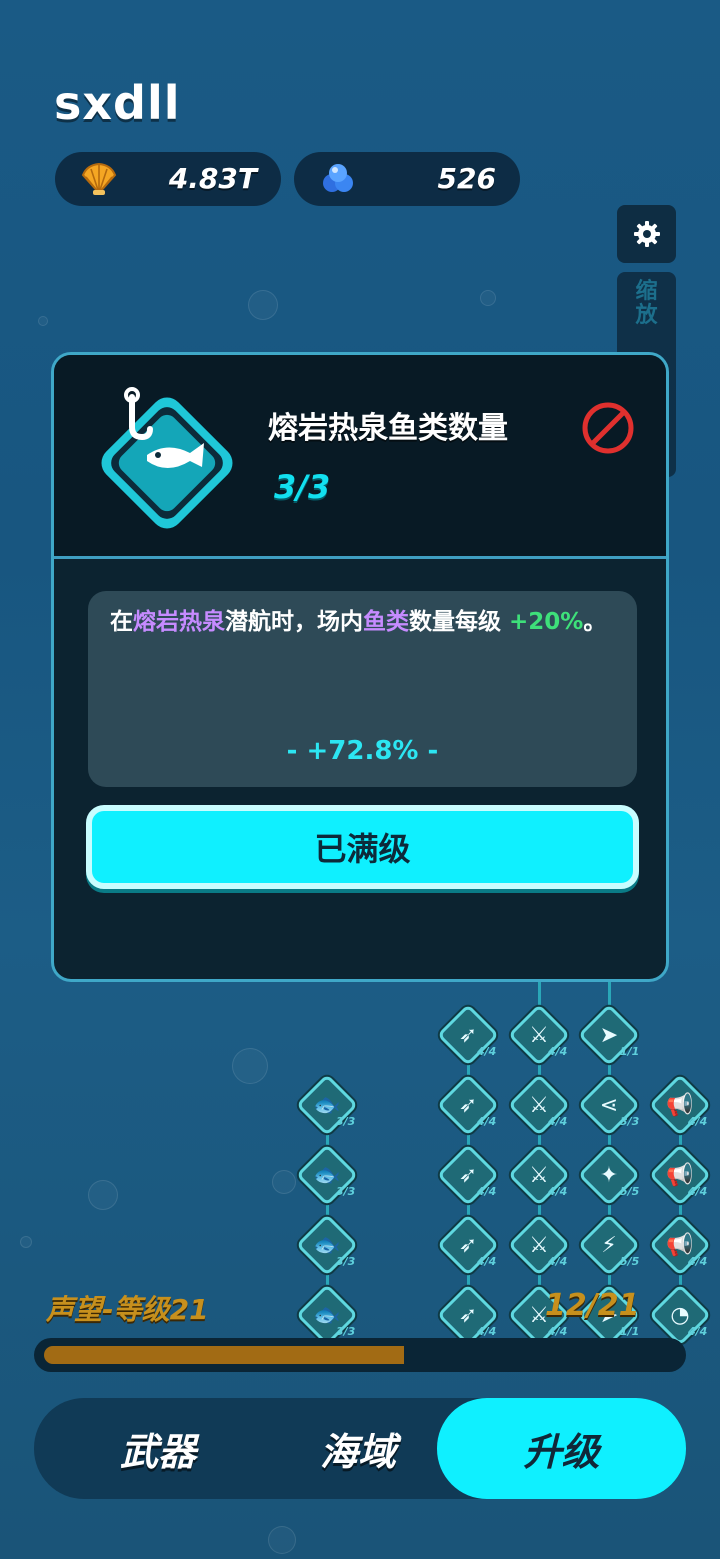 The height and width of the screenshot is (1559, 720). I want to click on tab-sea-area: 海域, so click(358, 1448).